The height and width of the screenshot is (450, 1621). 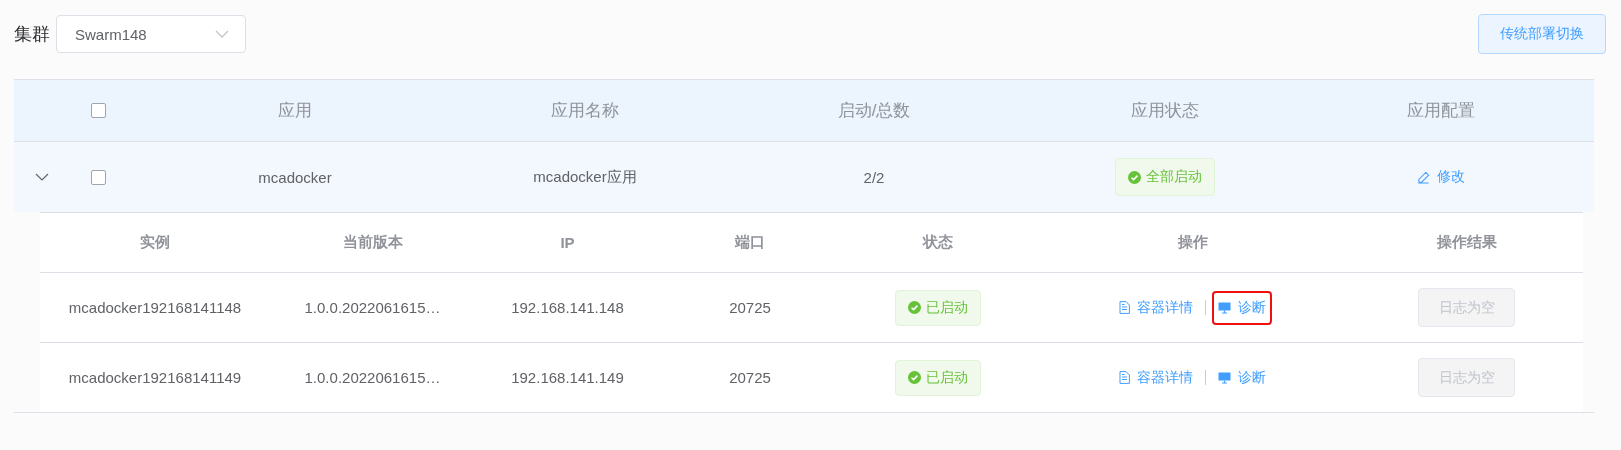 What do you see at coordinates (1441, 111) in the screenshot?
I see `column-header: 应用配置` at bounding box center [1441, 111].